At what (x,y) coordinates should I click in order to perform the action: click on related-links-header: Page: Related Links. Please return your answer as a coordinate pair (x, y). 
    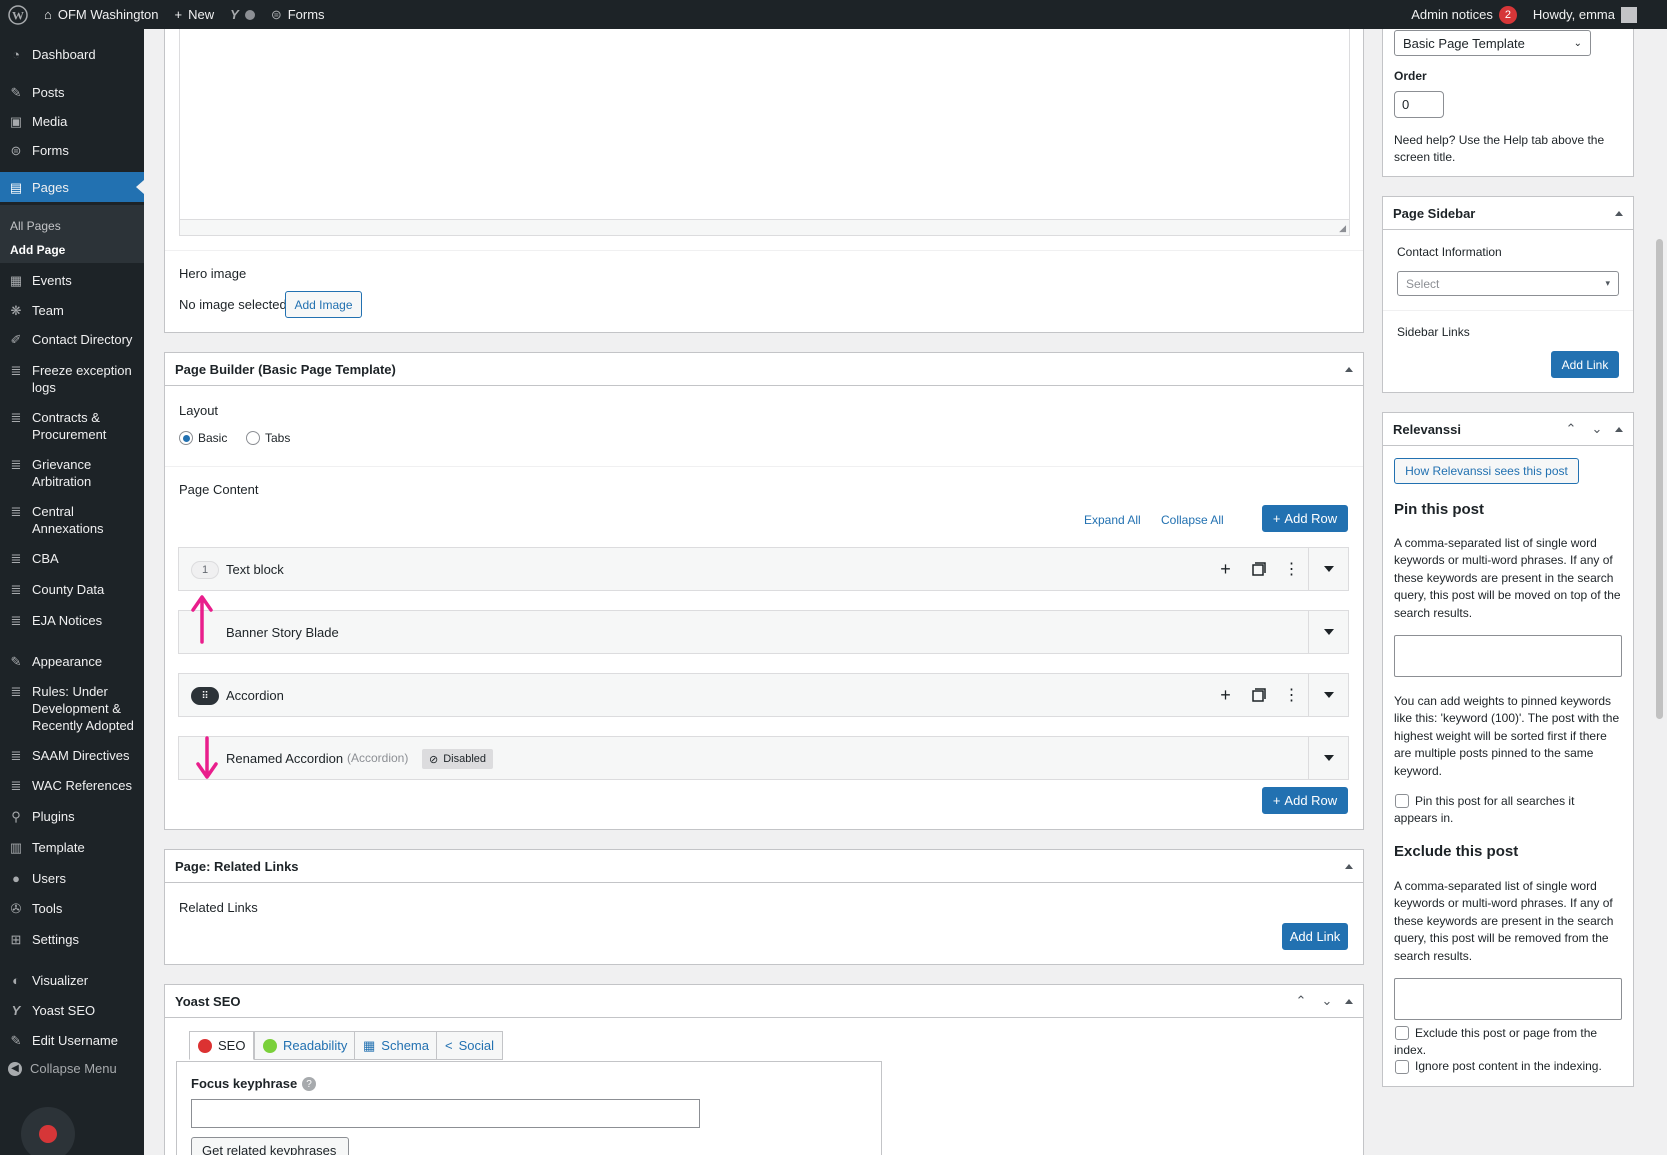
    Looking at the image, I should click on (764, 866).